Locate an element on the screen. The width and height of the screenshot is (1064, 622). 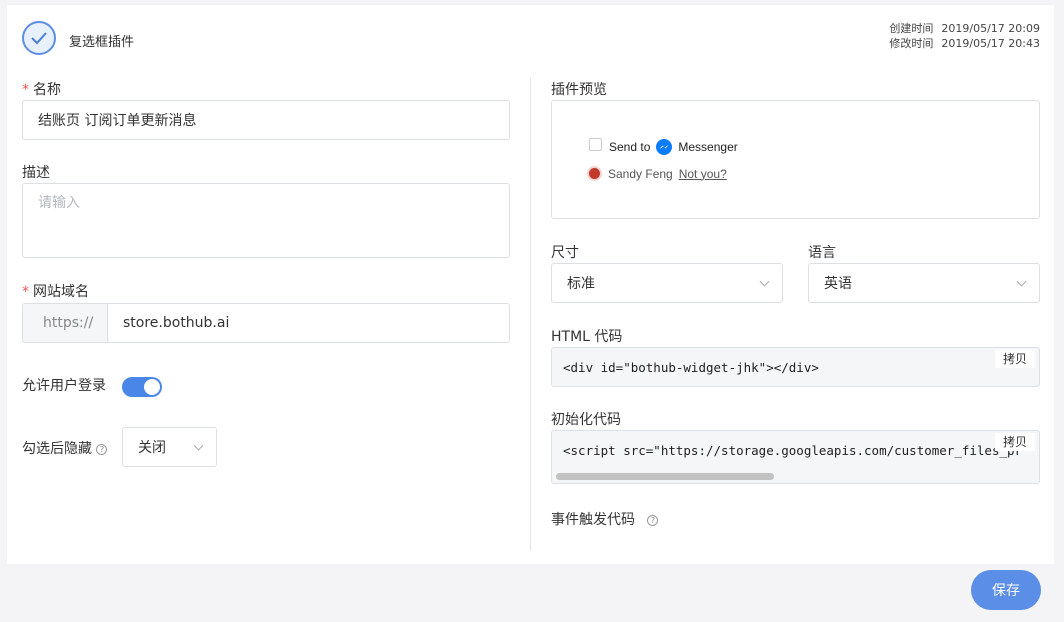
html-code-text: <div id="bothub-widget-jhk"></div> is located at coordinates (691, 367).